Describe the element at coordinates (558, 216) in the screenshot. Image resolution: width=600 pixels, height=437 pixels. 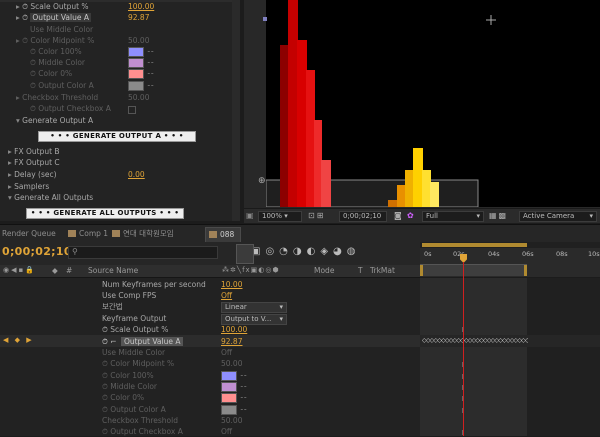
I see `camera-view-dropdown: Active Camera ▾` at that location.